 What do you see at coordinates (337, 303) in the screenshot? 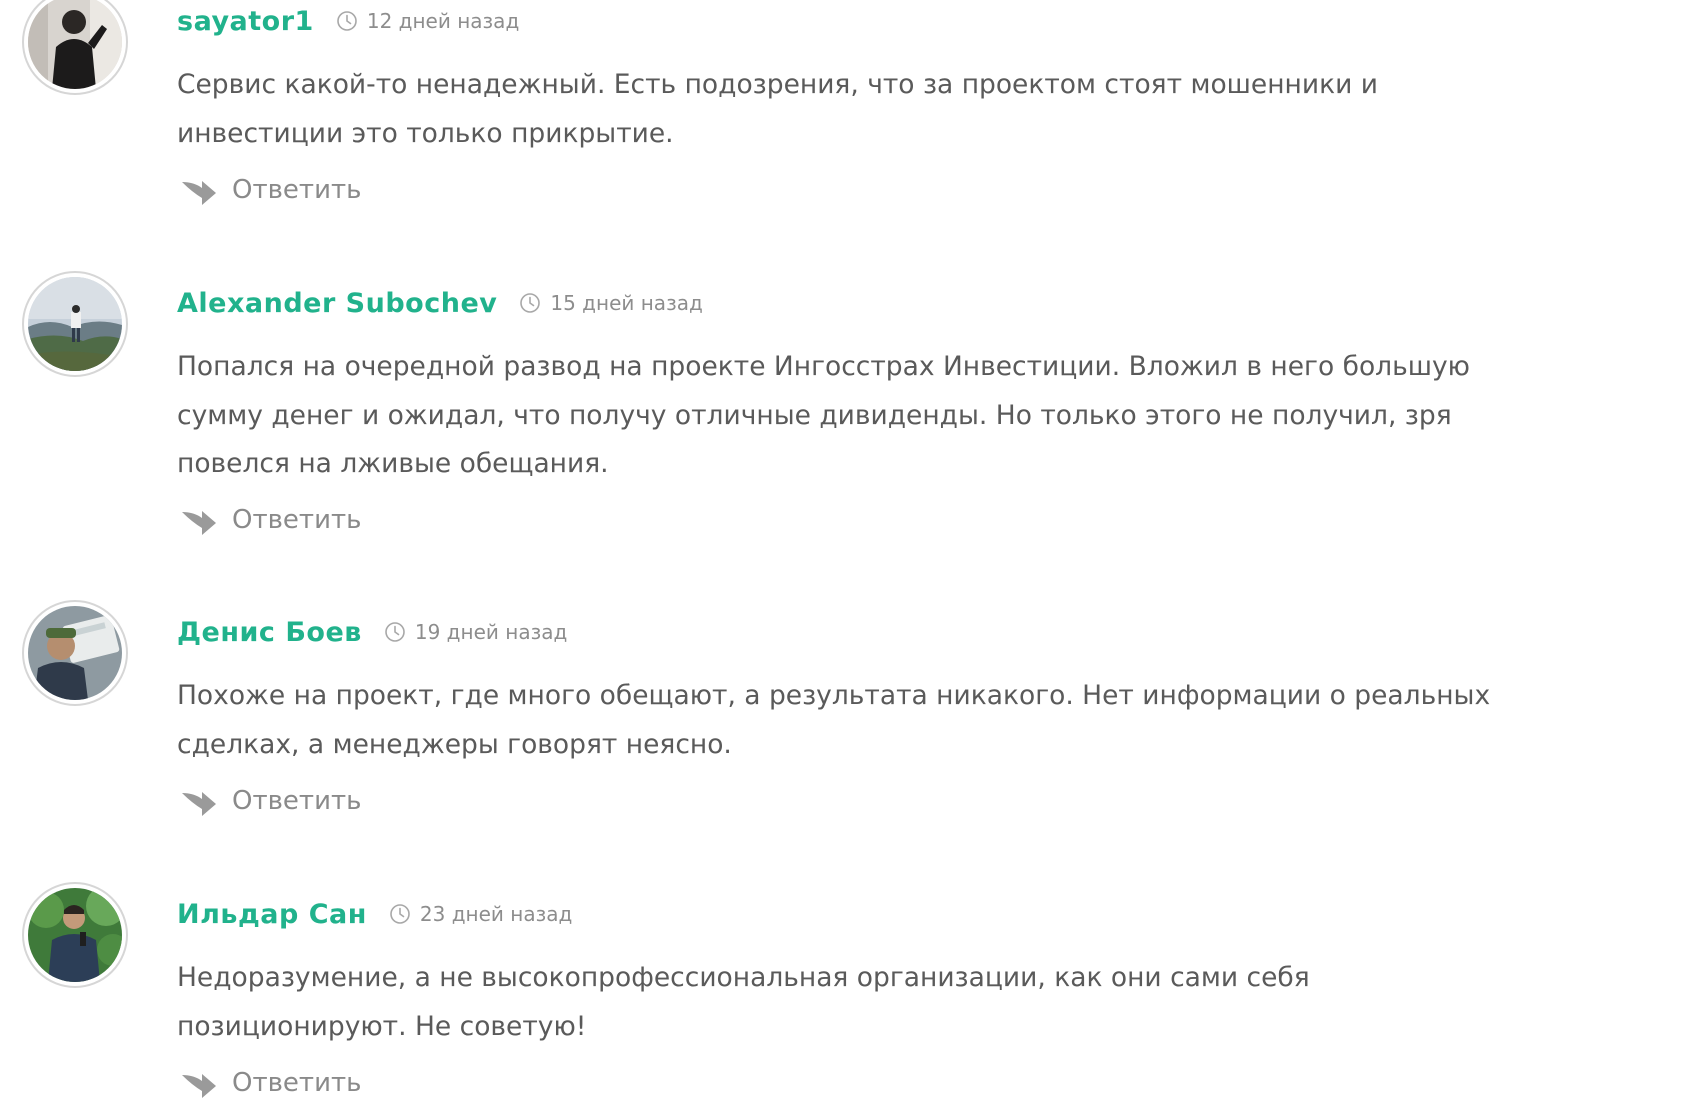
I see `comment-author: Alexander Subochev` at bounding box center [337, 303].